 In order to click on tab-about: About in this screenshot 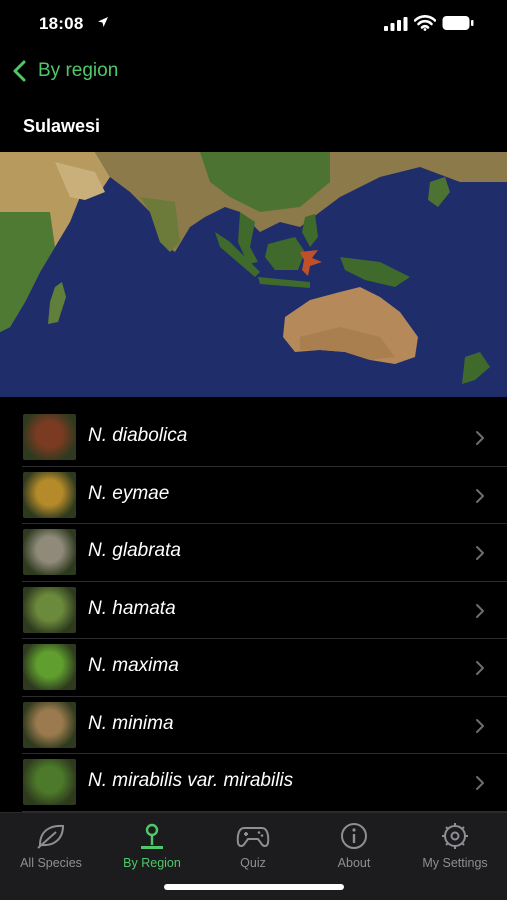, I will do `click(354, 849)`.